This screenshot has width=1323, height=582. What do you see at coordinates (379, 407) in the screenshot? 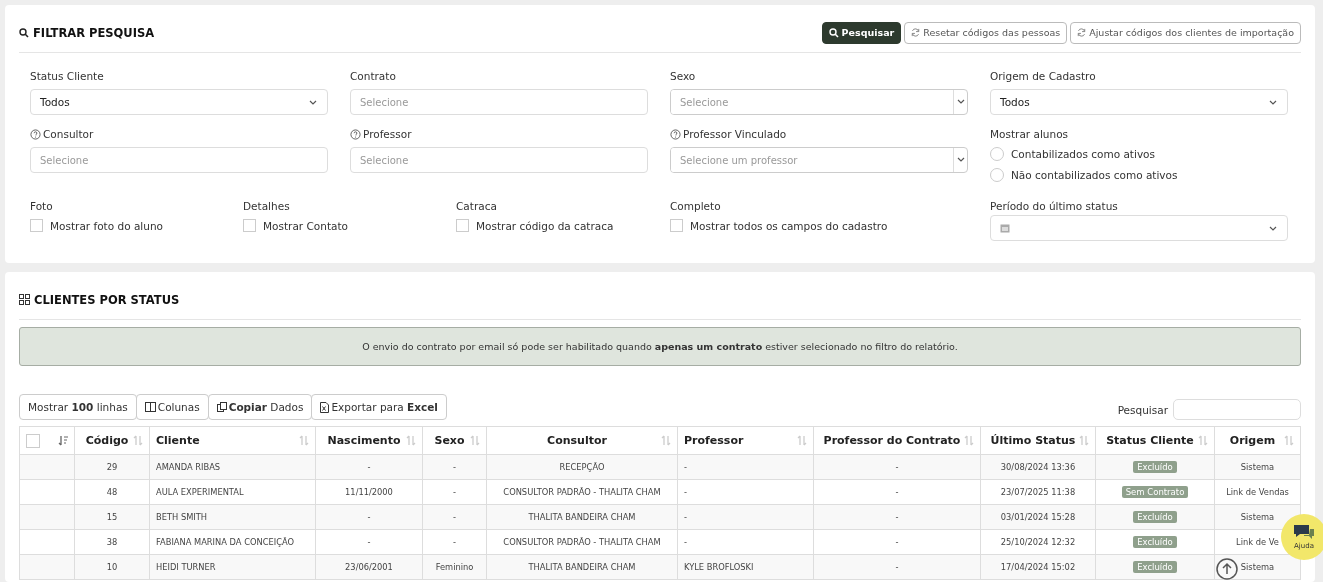
I see `toolbar-button: Exportar para Excel` at bounding box center [379, 407].